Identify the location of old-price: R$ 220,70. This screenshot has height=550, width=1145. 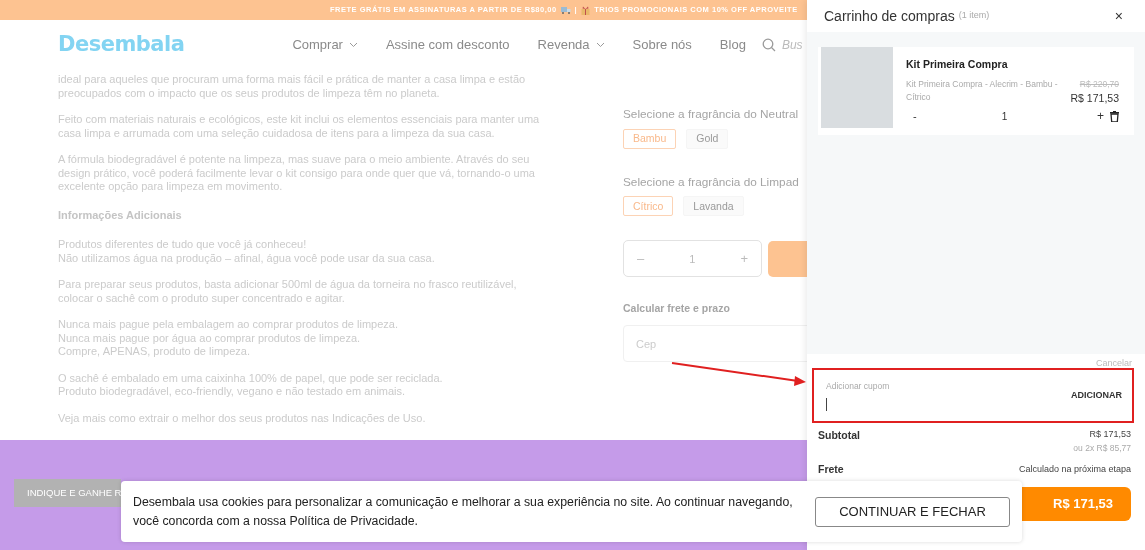
(1099, 84).